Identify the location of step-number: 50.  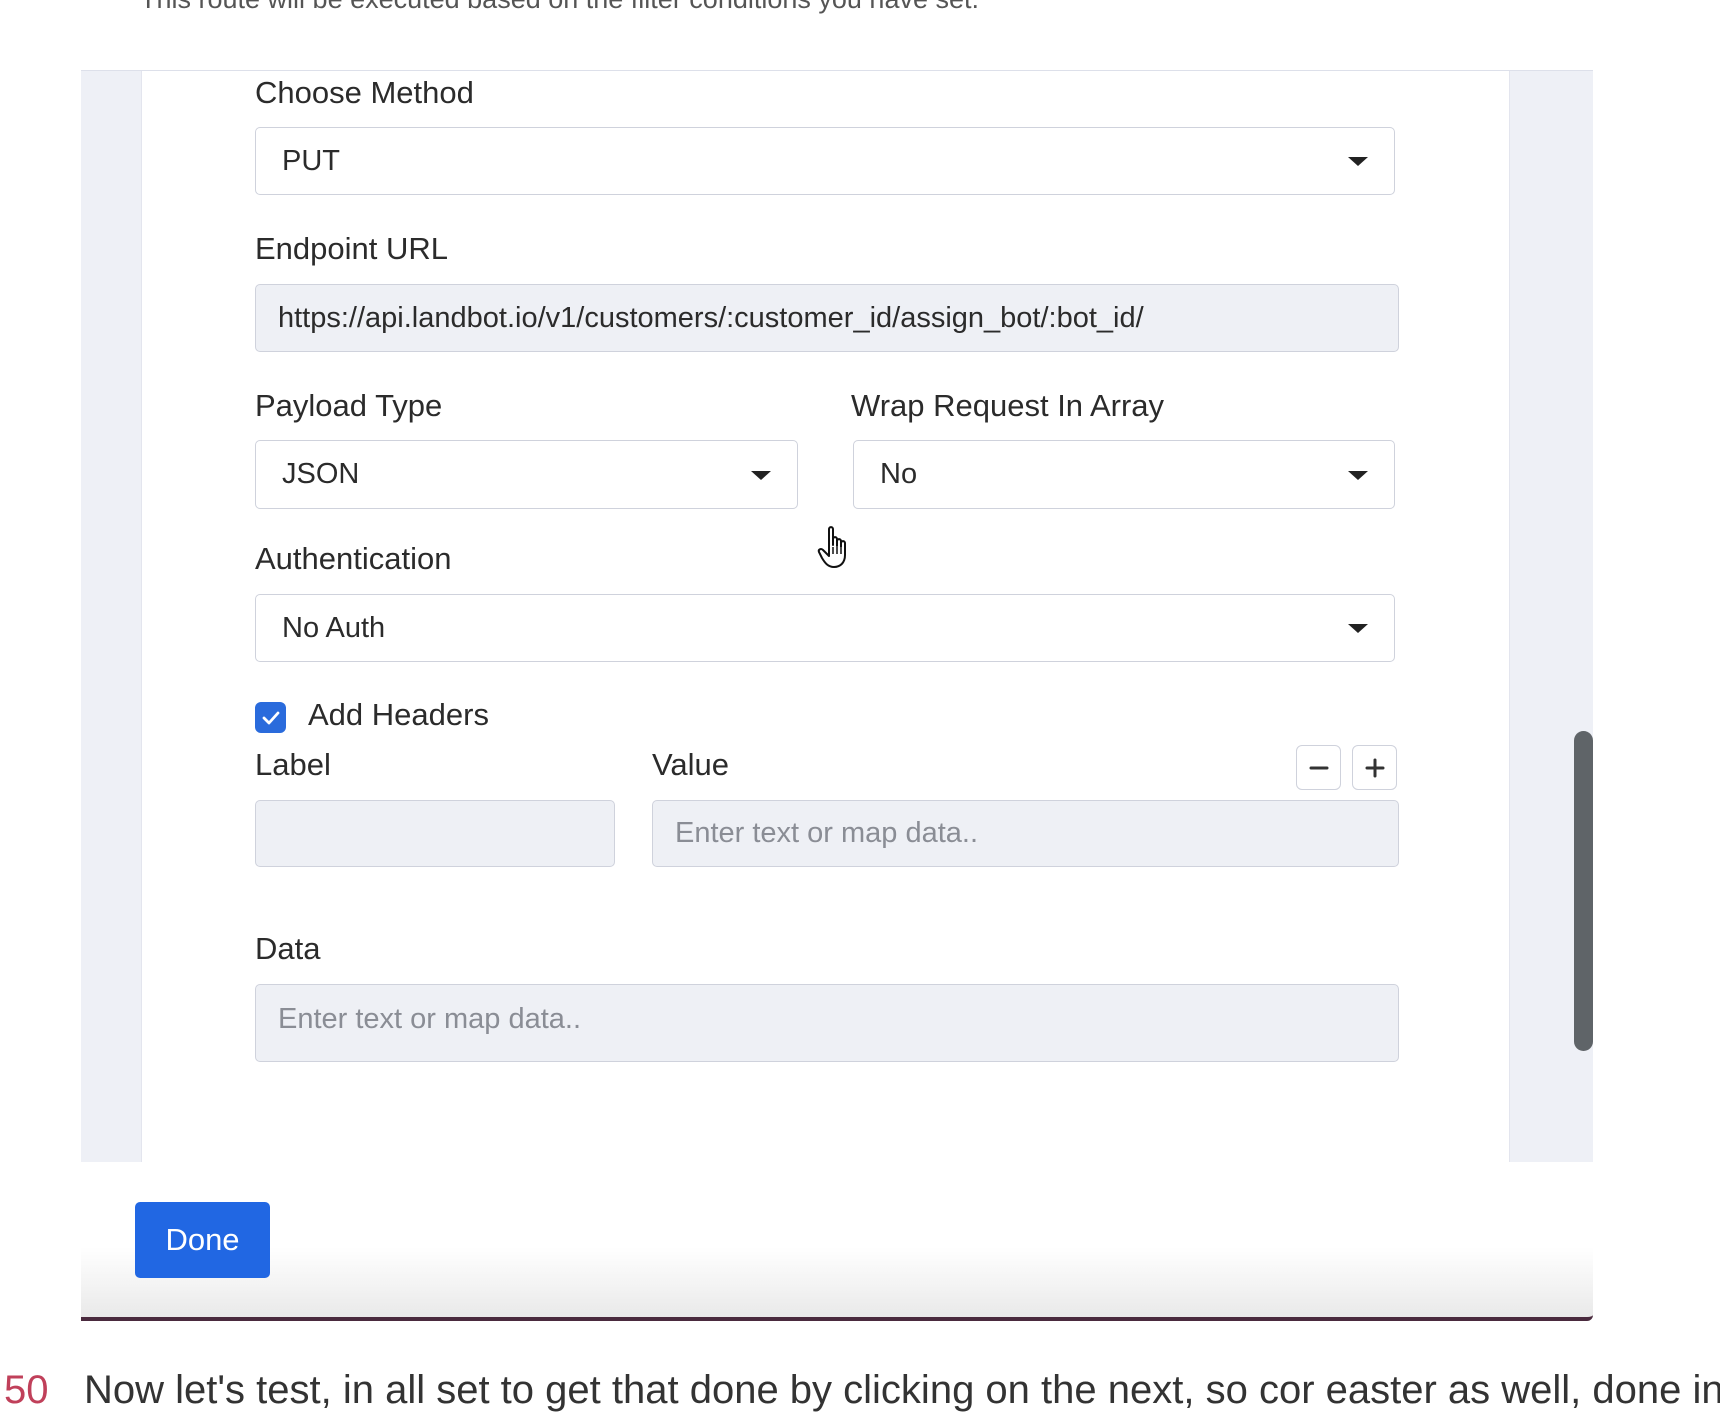
(26, 1390).